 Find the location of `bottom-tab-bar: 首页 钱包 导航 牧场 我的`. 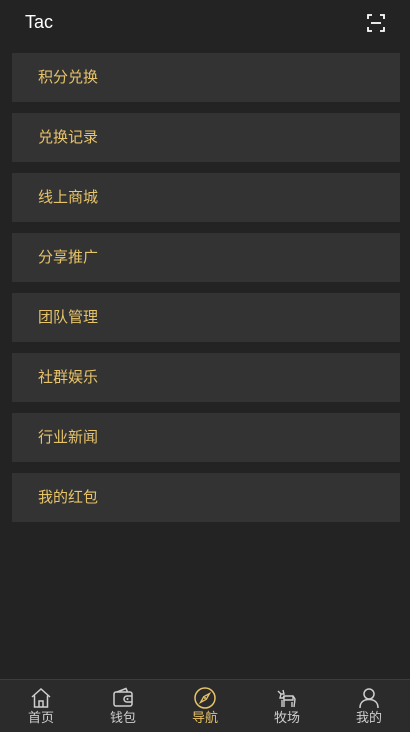

bottom-tab-bar: 首页 钱包 导航 牧场 我的 is located at coordinates (205, 705).